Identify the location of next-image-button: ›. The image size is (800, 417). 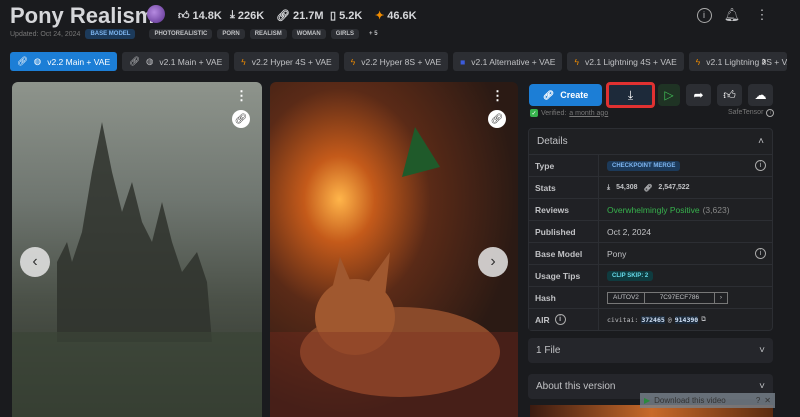
(493, 262).